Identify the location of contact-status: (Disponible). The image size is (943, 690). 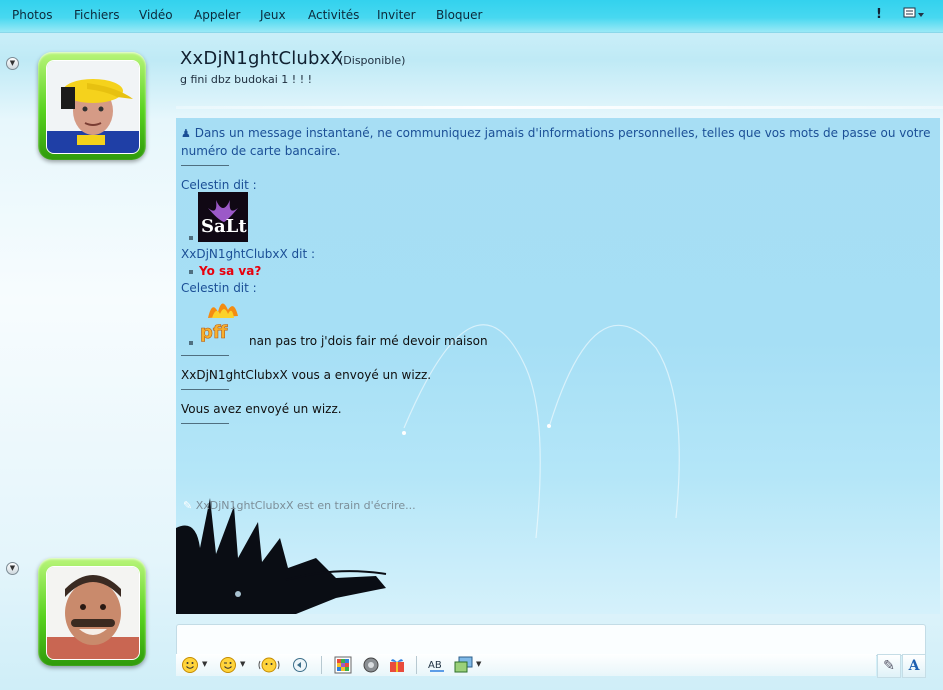
(372, 60).